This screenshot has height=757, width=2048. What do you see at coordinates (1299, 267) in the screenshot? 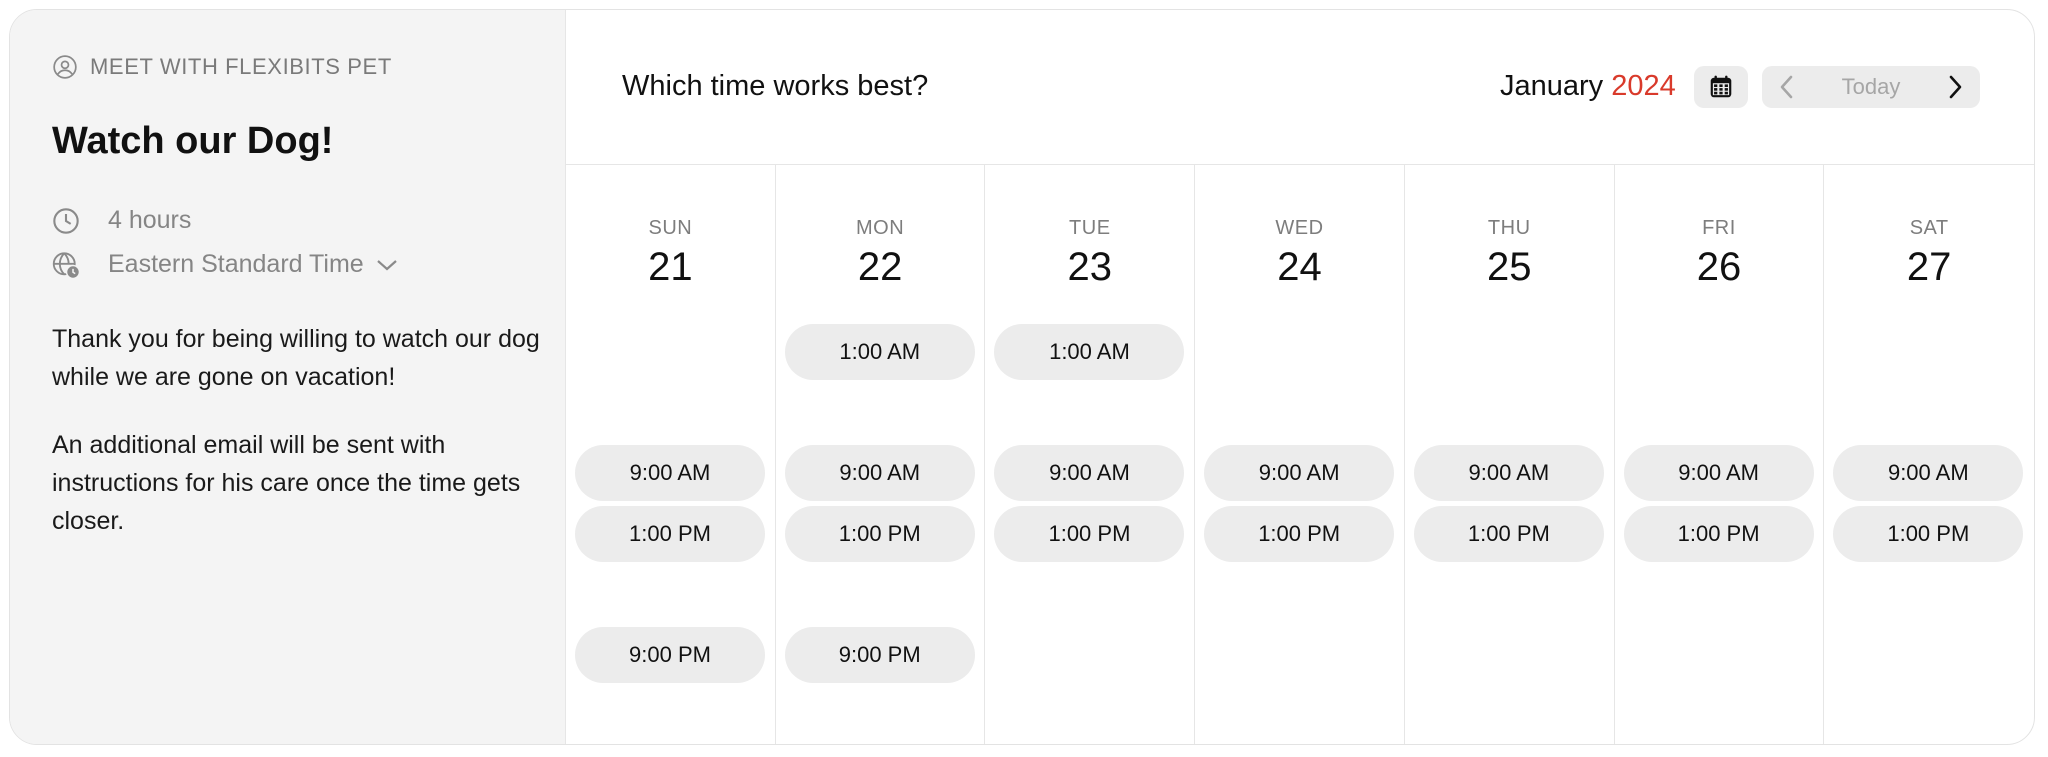
I see `day-date: 24` at bounding box center [1299, 267].